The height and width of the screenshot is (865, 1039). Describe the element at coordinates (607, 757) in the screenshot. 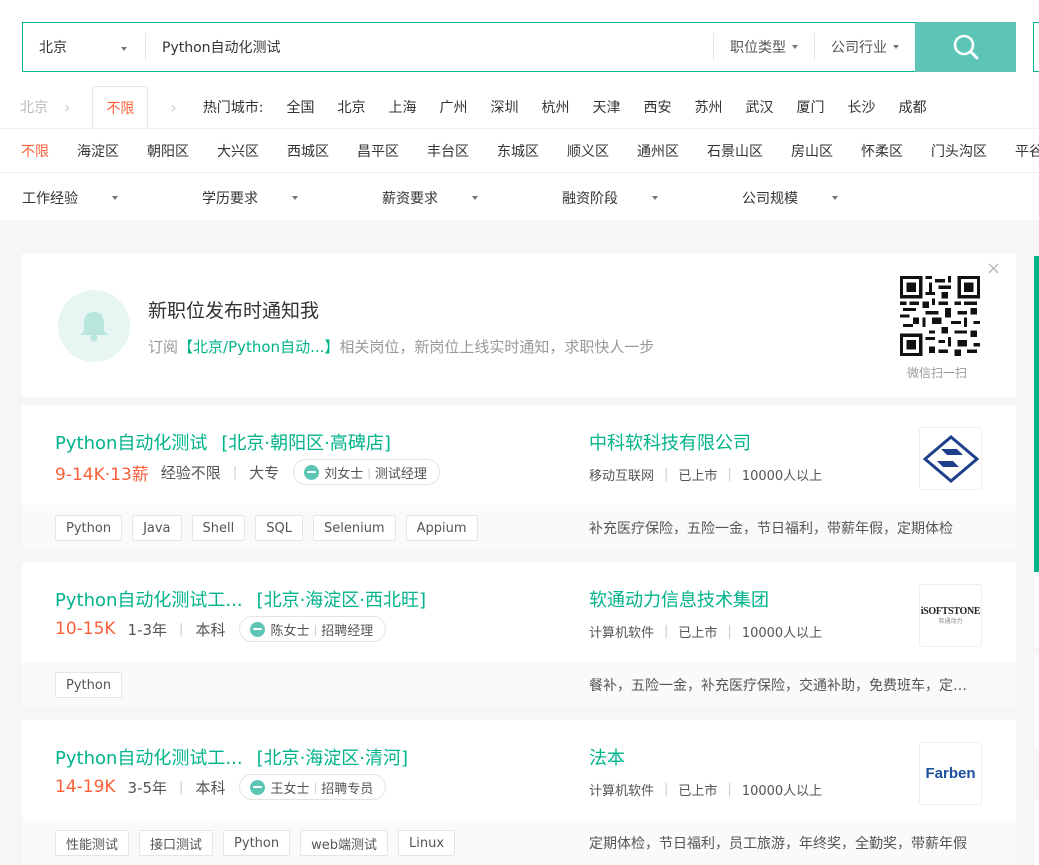

I see `company-name-link: 法本` at that location.